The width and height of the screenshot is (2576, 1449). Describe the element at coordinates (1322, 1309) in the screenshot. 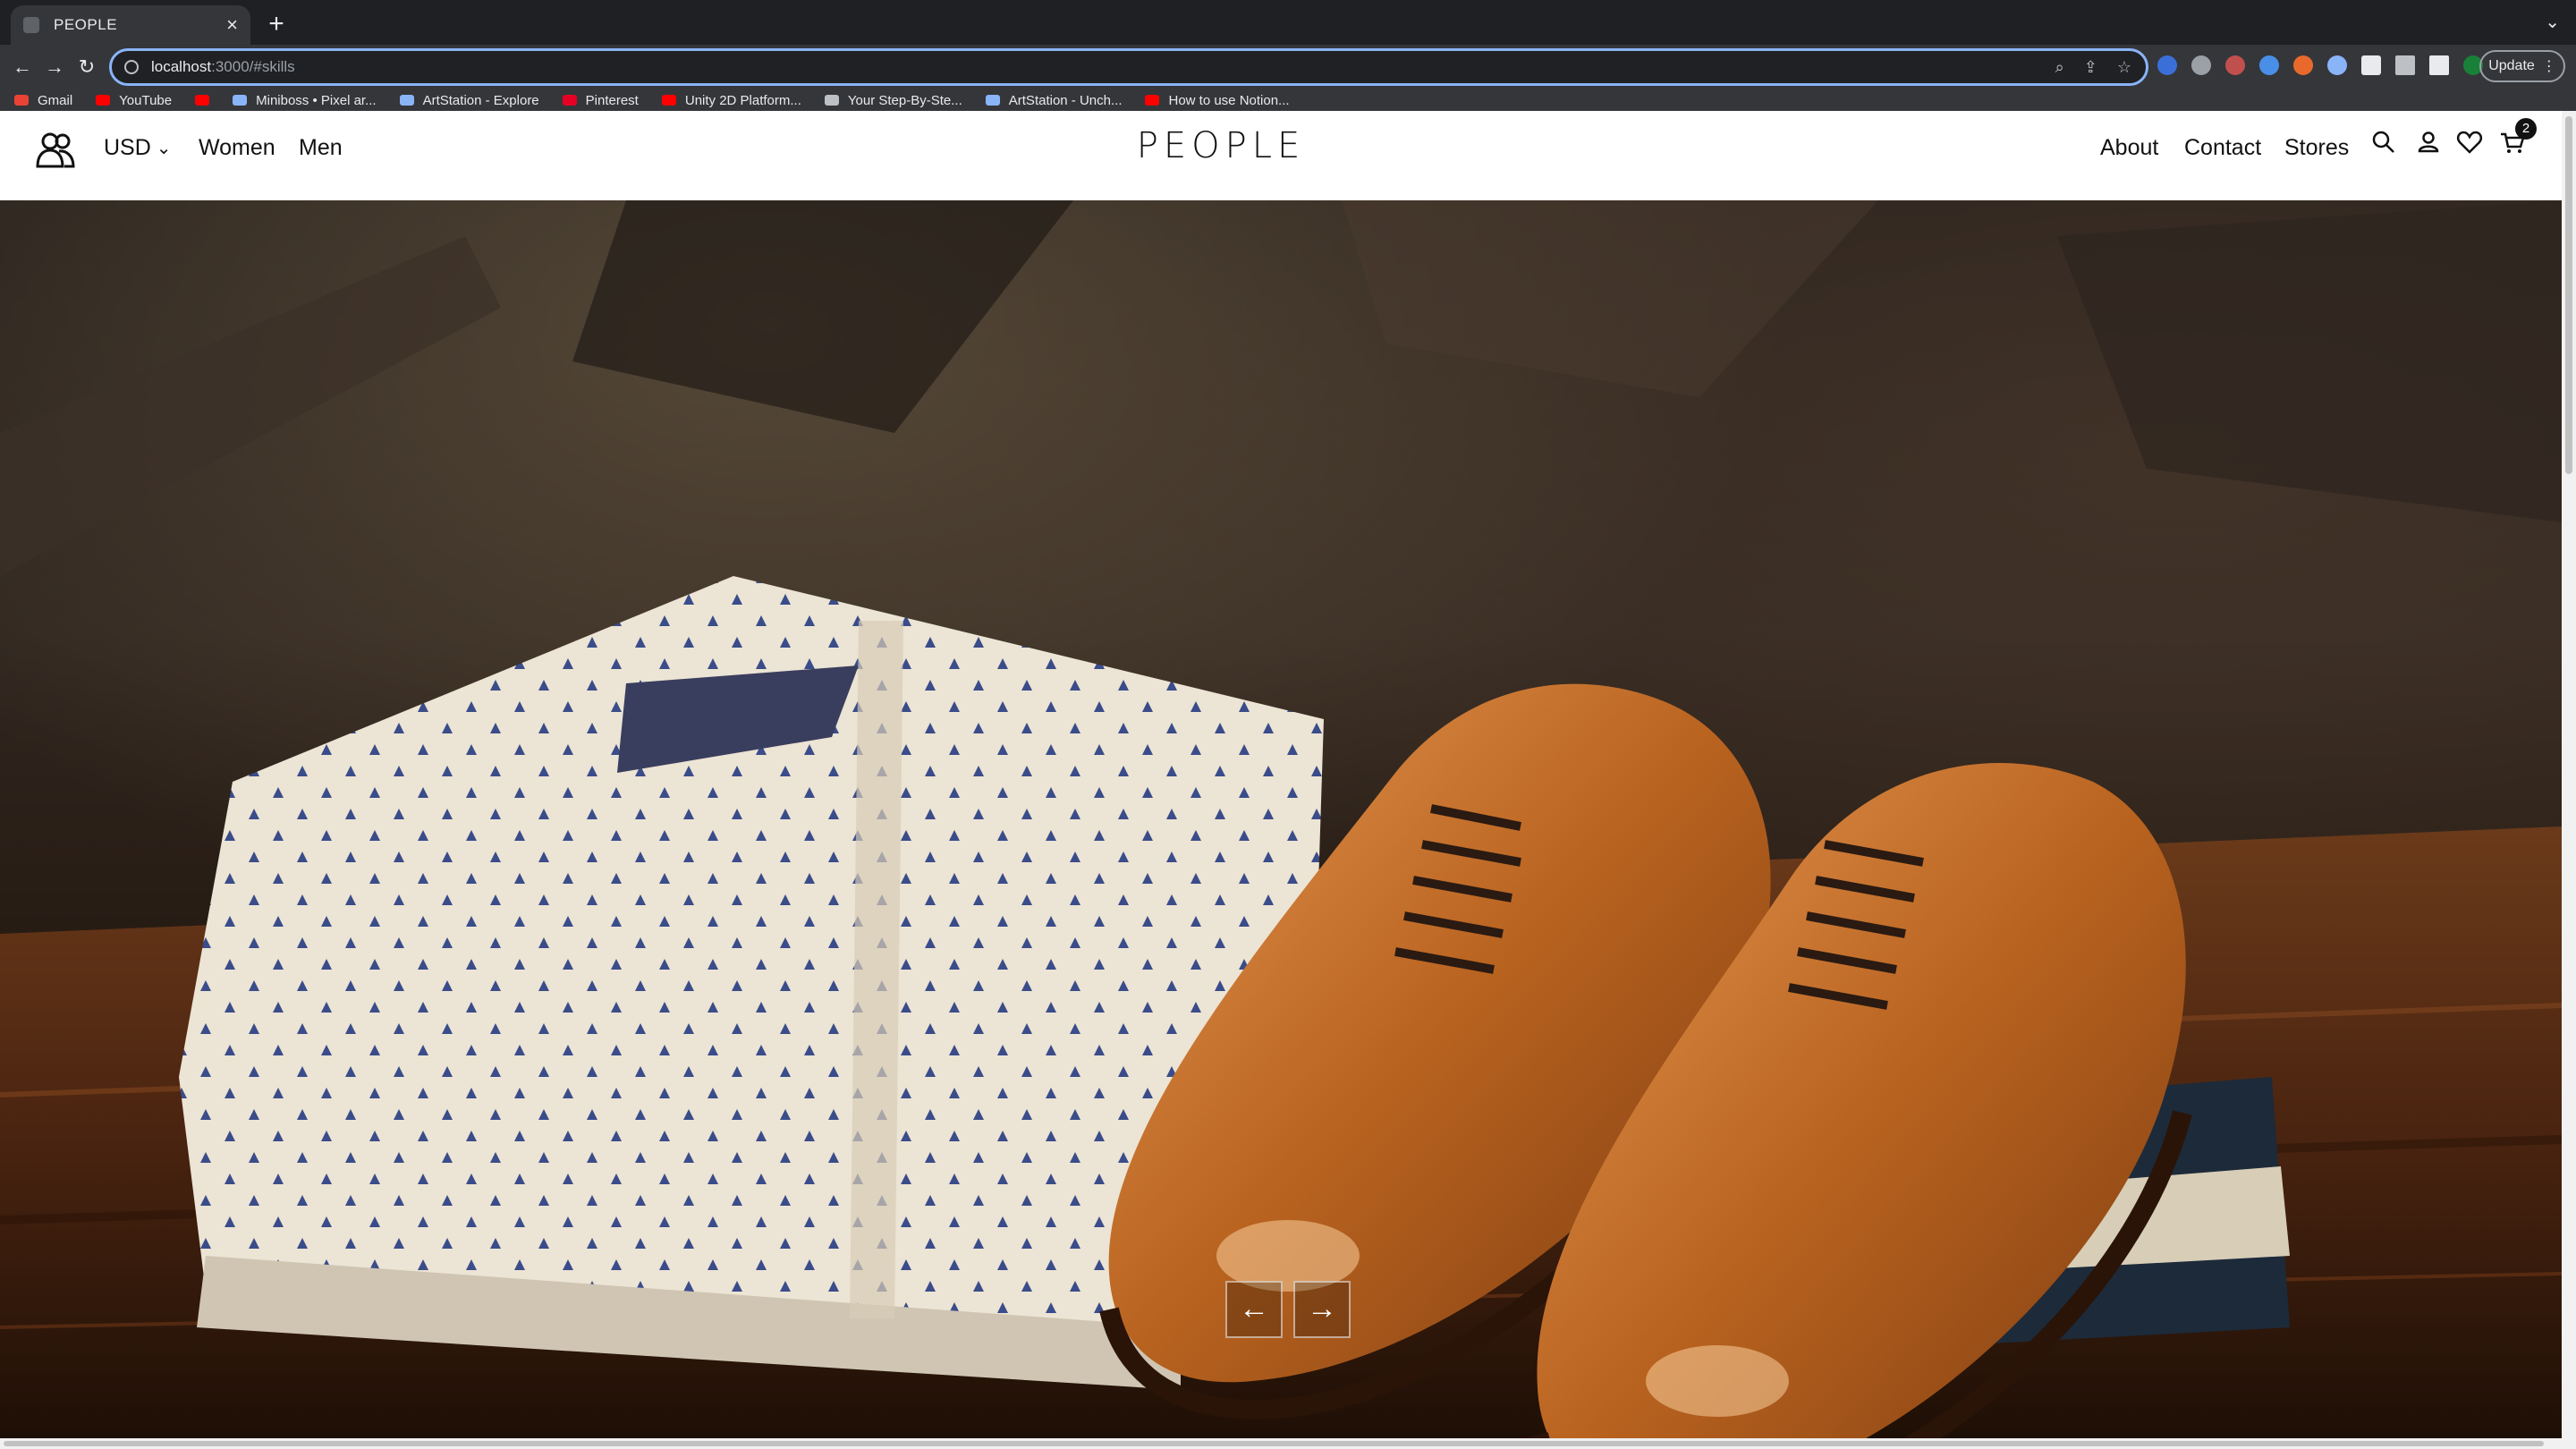

I see `slider-next-button: →` at that location.